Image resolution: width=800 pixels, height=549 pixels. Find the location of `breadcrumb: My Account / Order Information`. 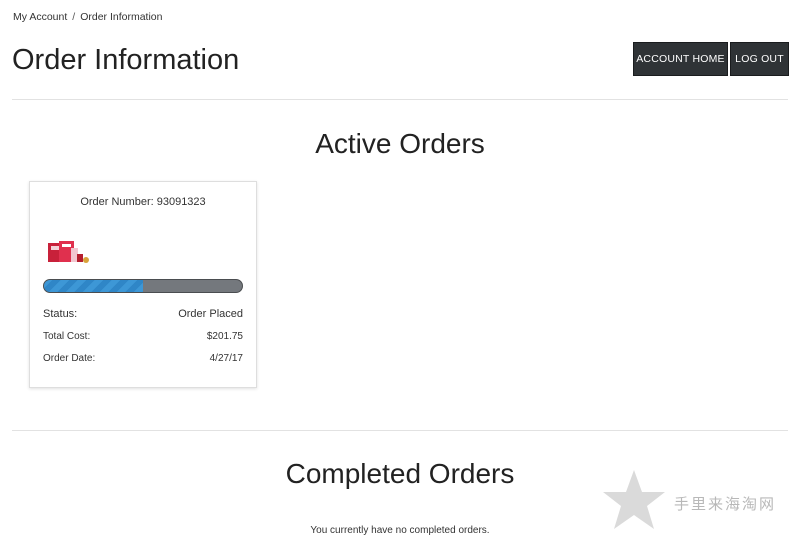

breadcrumb: My Account / Order Information is located at coordinates (88, 17).